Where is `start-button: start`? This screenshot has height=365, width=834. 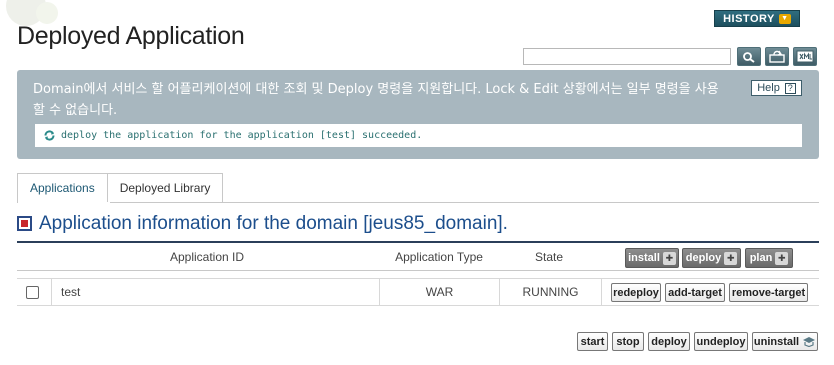 start-button: start is located at coordinates (592, 341).